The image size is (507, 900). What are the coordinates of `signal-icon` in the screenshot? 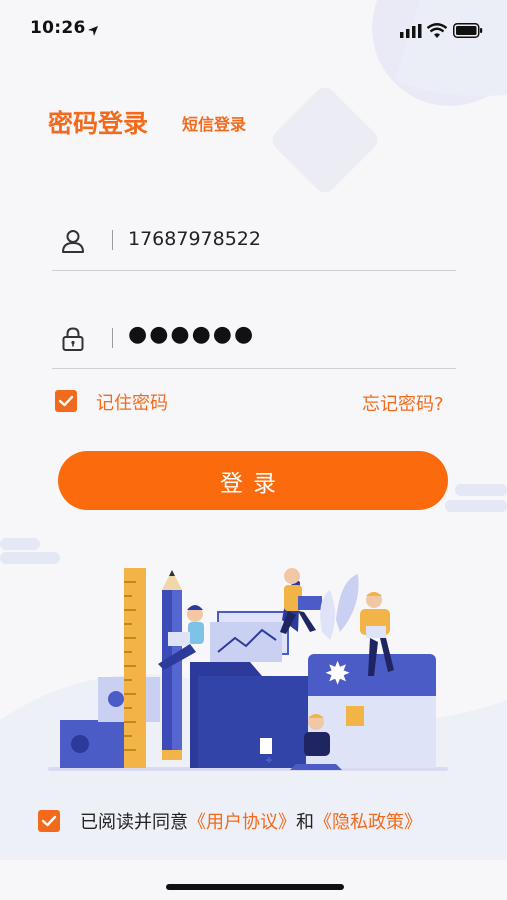 It's located at (411, 31).